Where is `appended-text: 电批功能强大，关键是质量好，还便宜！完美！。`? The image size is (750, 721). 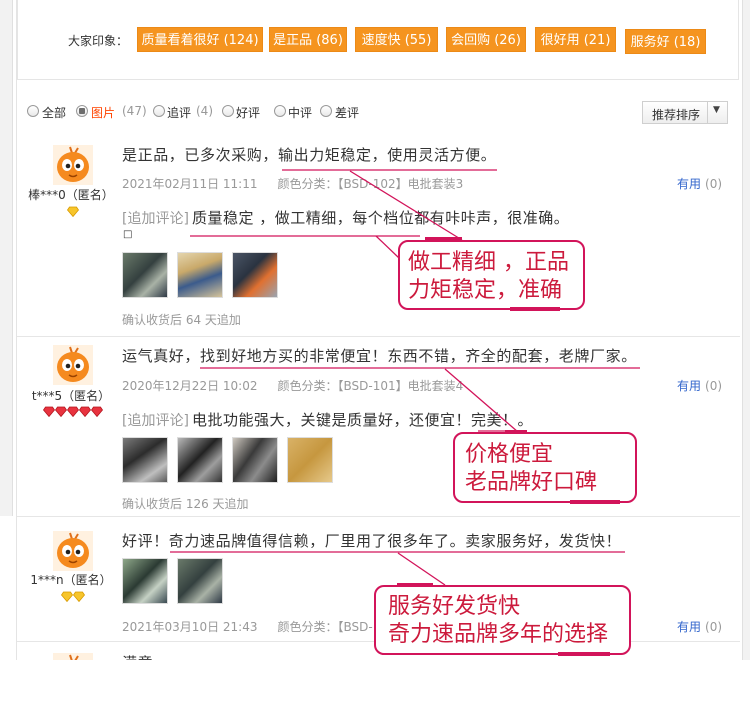
appended-text: 电批功能强大，关键是质量好，还便宜！完美！。 is located at coordinates (362, 420).